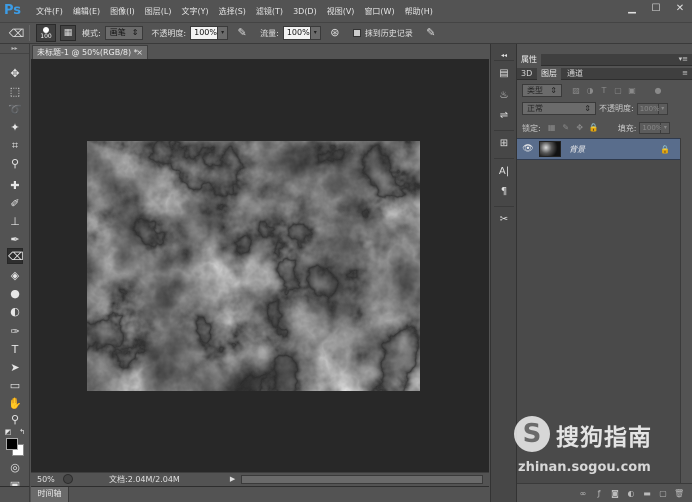  Describe the element at coordinates (504, 172) in the screenshot. I see `character-panel-icon: A|` at that location.